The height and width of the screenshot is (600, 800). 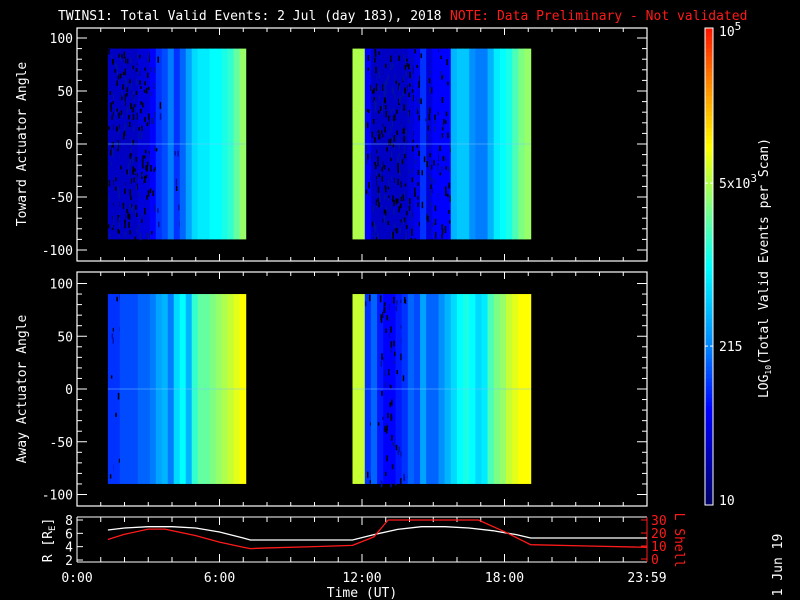 I want to click on zero-angle-stripe, so click(x=176, y=144).